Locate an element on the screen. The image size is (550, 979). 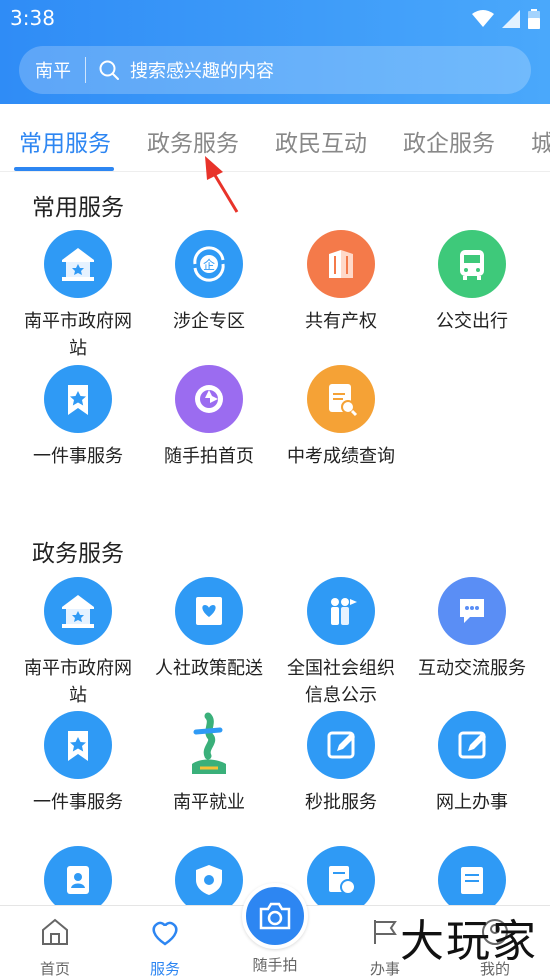
people-flag-icon is located at coordinates (341, 611).